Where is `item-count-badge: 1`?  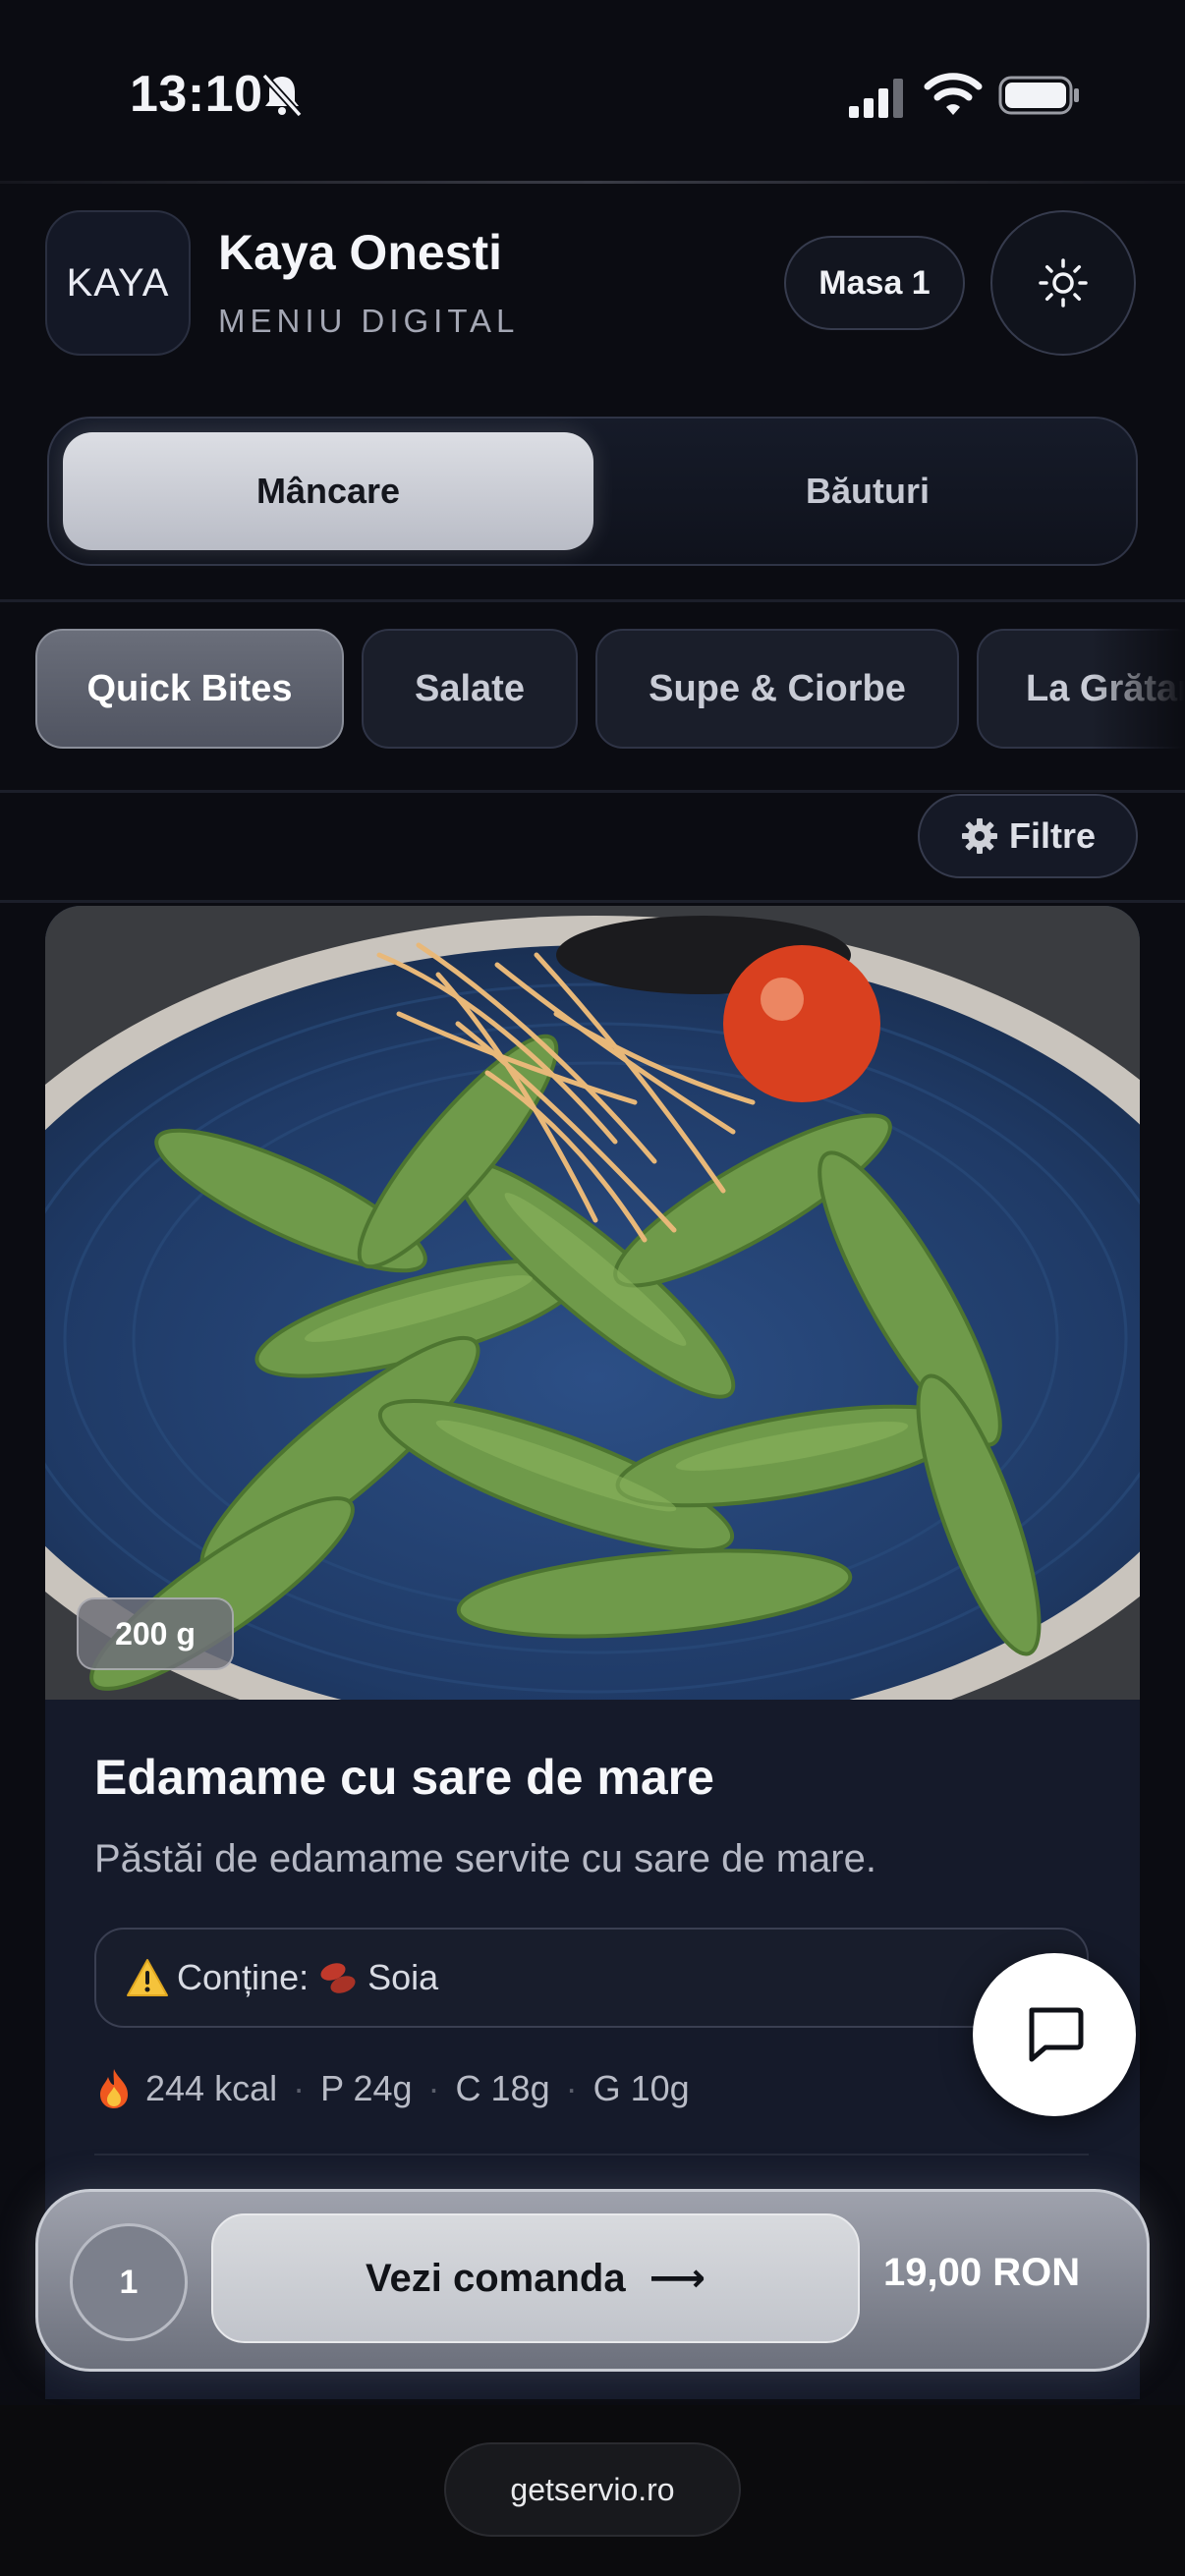
item-count-badge: 1 is located at coordinates (129, 2282).